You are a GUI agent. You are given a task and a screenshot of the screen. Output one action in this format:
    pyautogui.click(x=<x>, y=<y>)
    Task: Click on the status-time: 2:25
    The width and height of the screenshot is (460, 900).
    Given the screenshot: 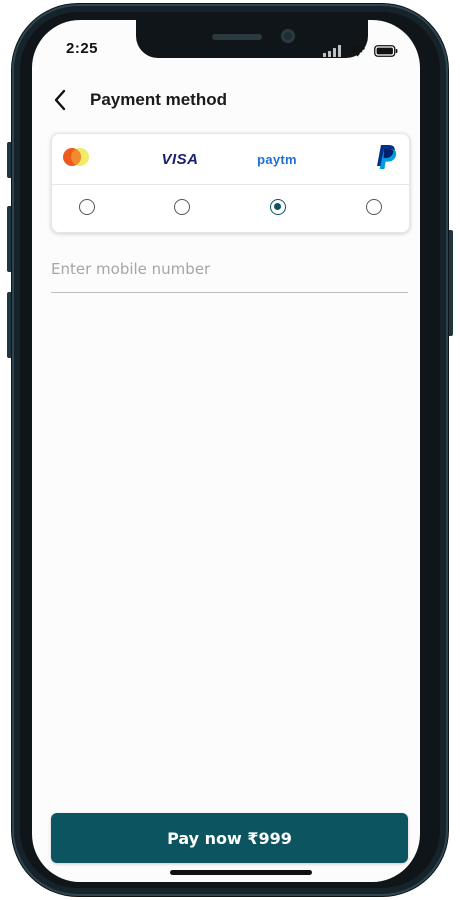 What is the action you would take?
    pyautogui.click(x=82, y=48)
    